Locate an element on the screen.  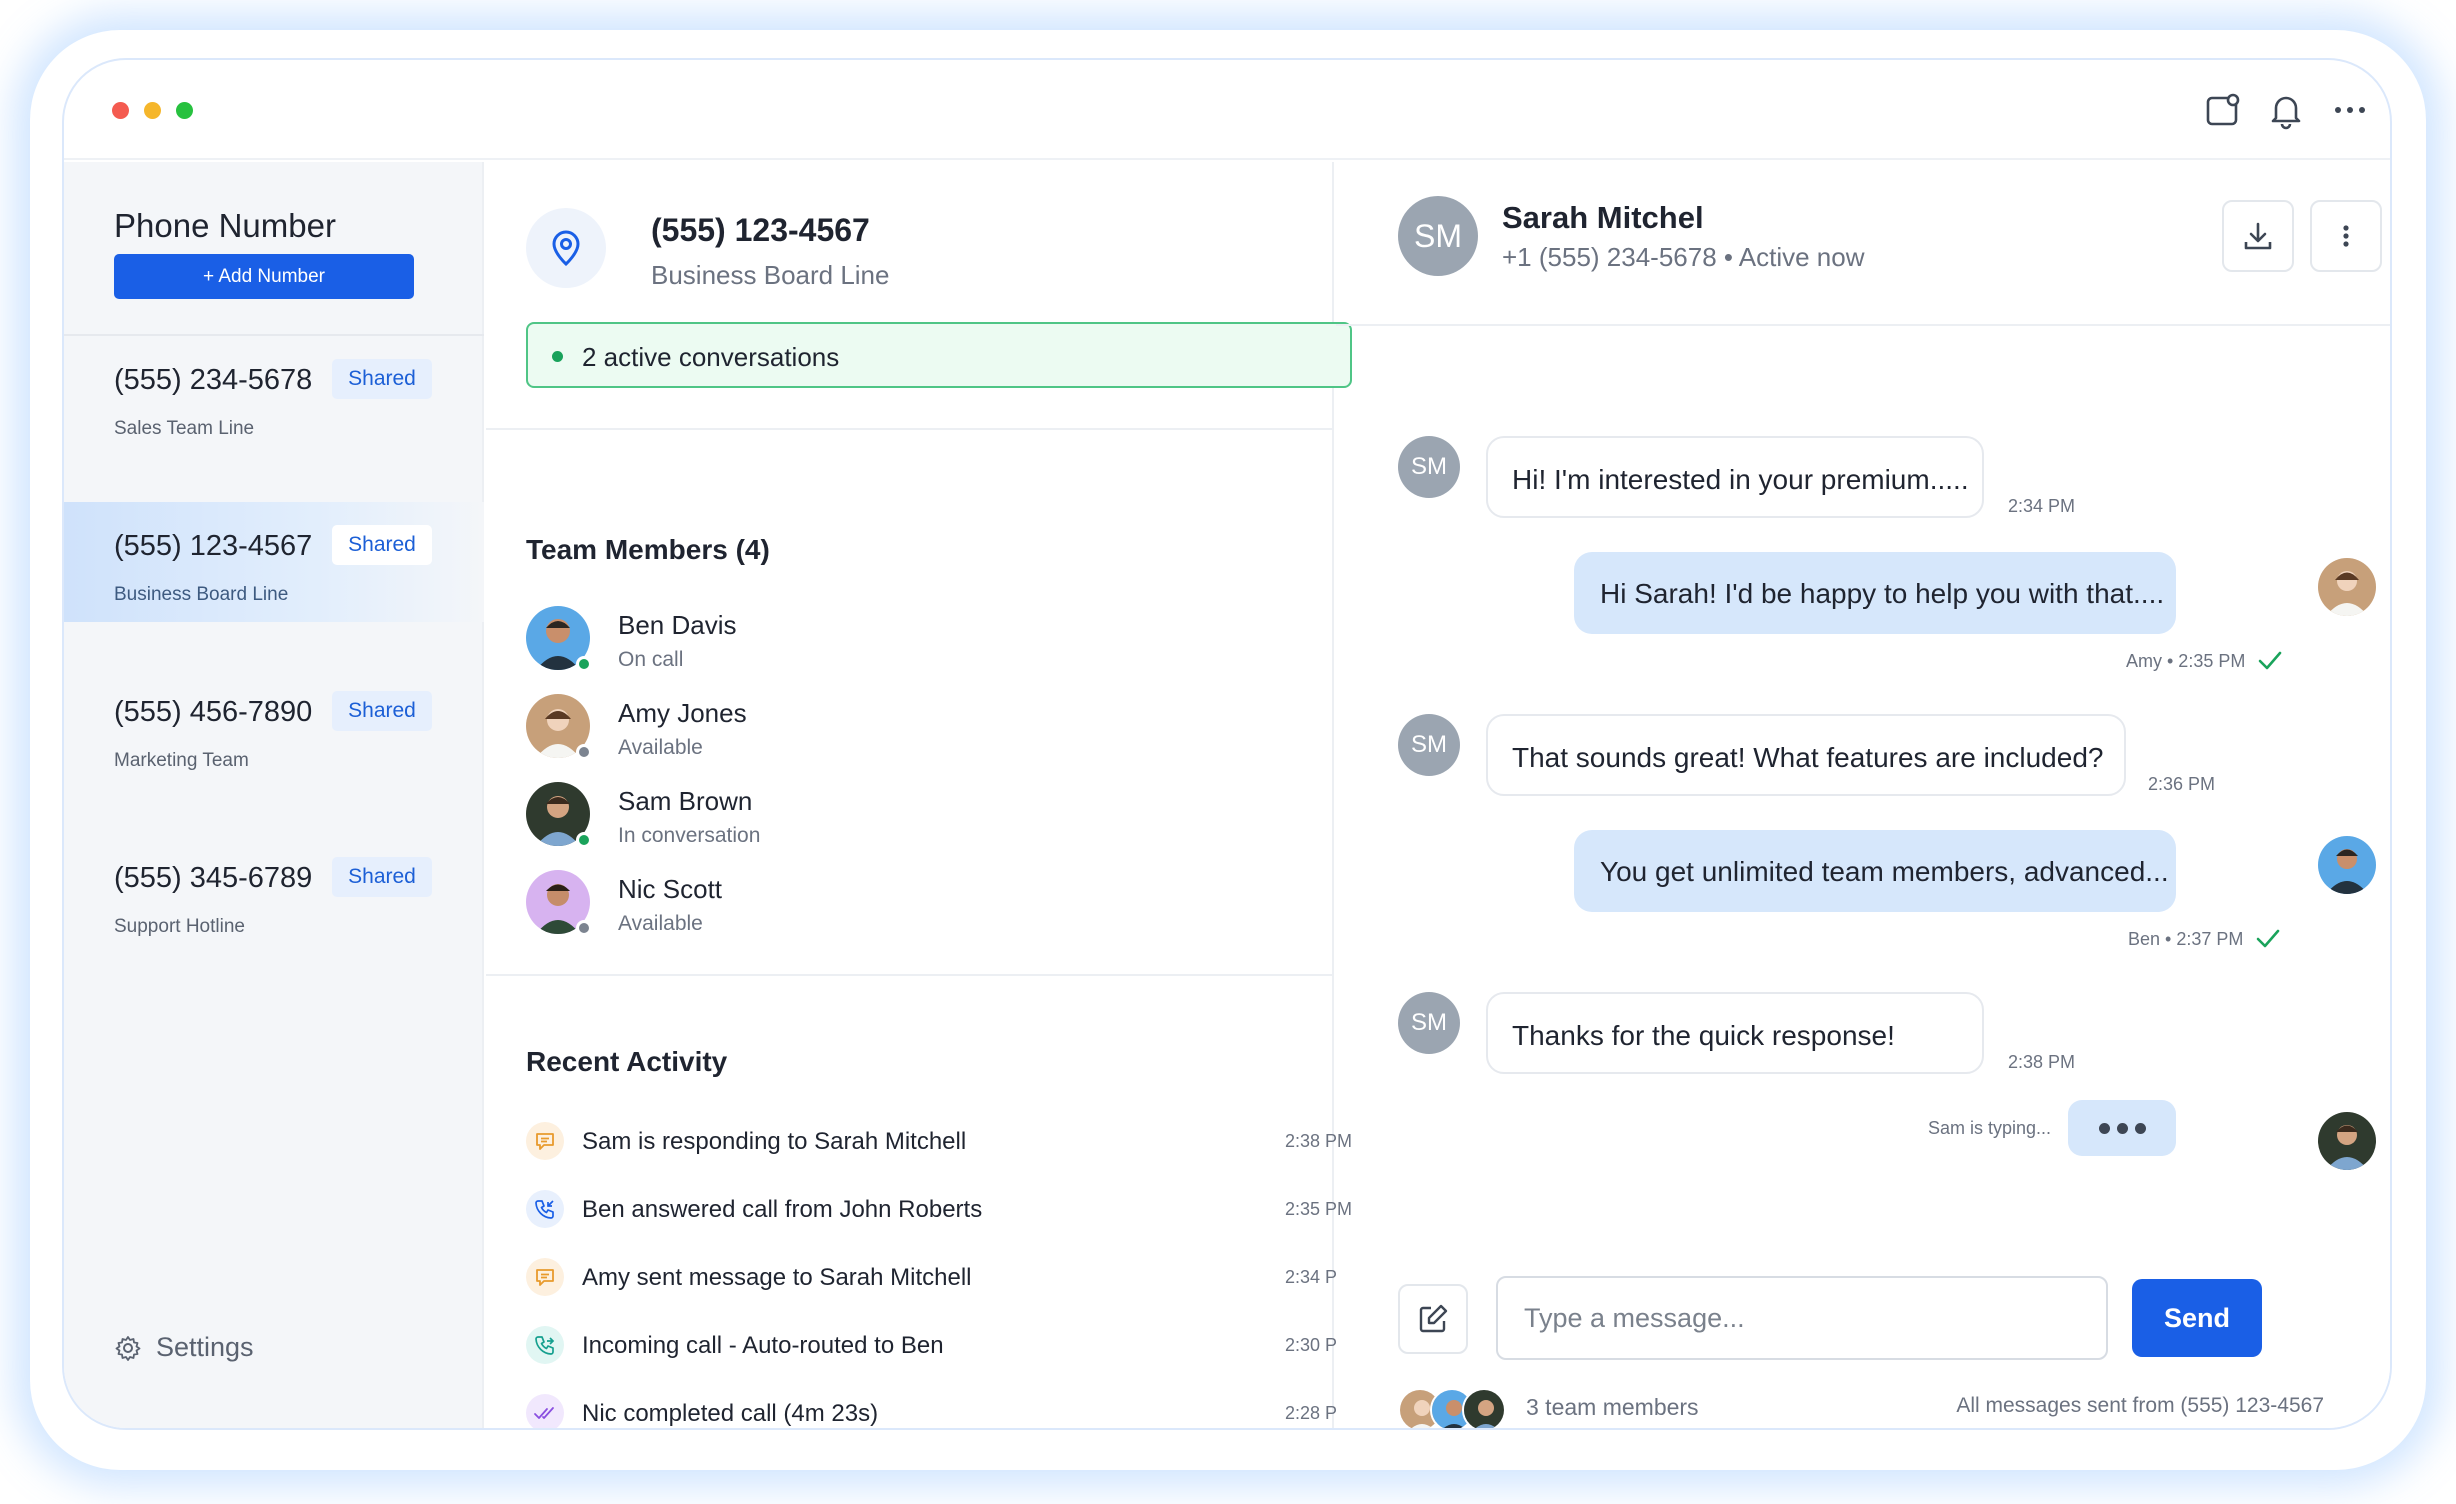
phone-forward-icon is located at coordinates (545, 1345).